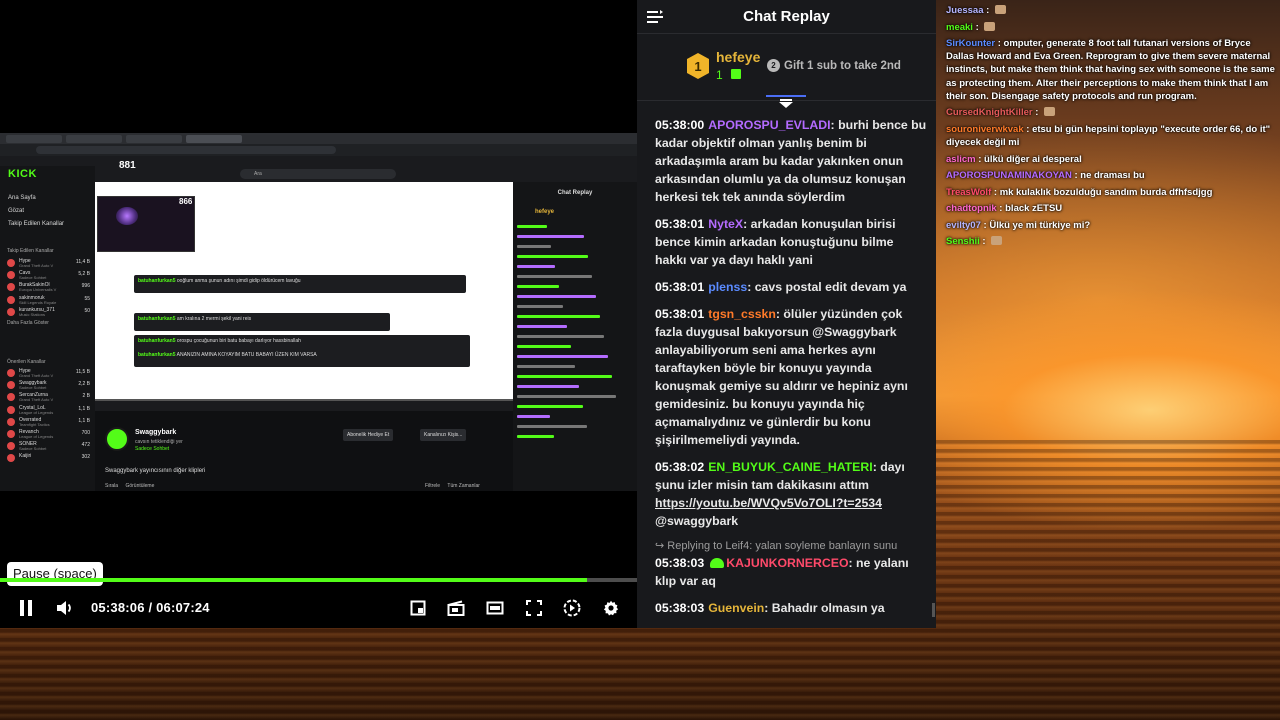 The height and width of the screenshot is (720, 1280). Describe the element at coordinates (186, 201) in the screenshot. I see `captured-cam-viewers: 866` at that location.